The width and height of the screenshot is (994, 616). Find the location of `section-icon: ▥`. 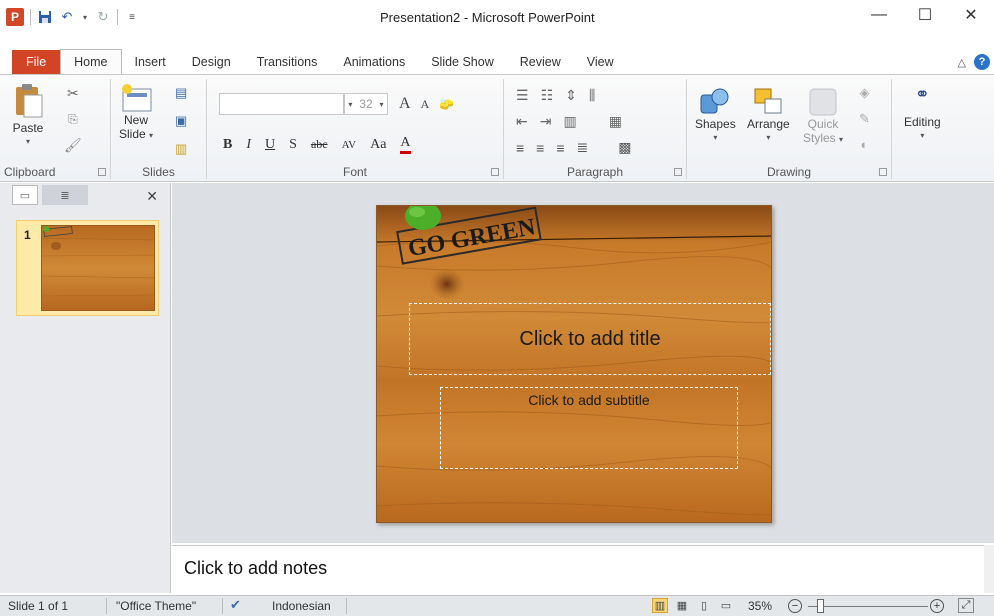

section-icon: ▥ is located at coordinates (181, 149).